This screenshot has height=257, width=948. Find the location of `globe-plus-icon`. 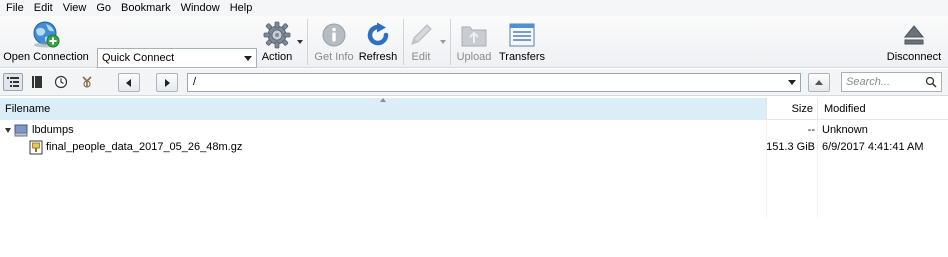

globe-plus-icon is located at coordinates (46, 35).